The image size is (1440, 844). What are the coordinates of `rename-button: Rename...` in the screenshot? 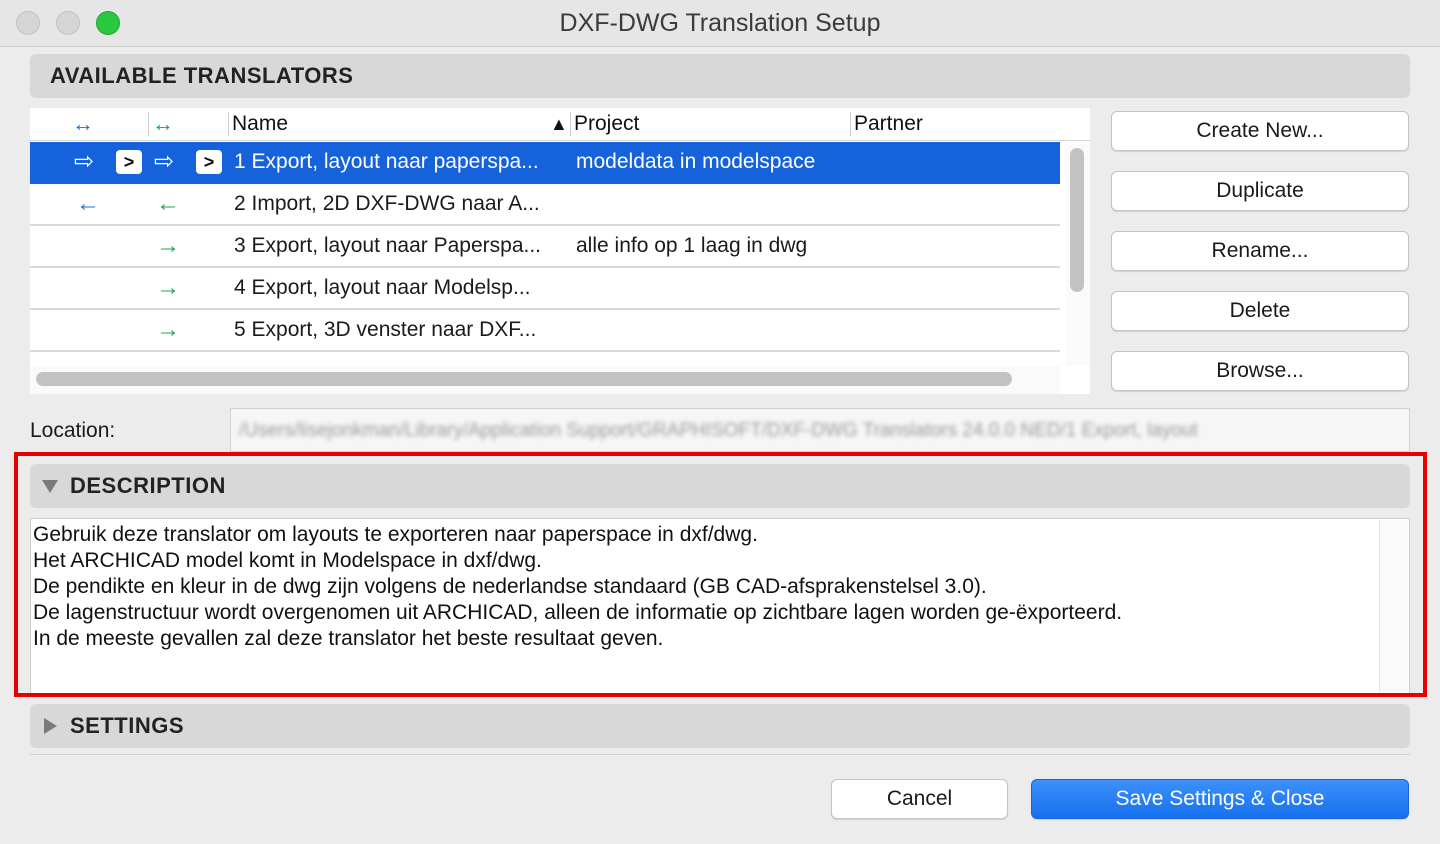 It's located at (1260, 251).